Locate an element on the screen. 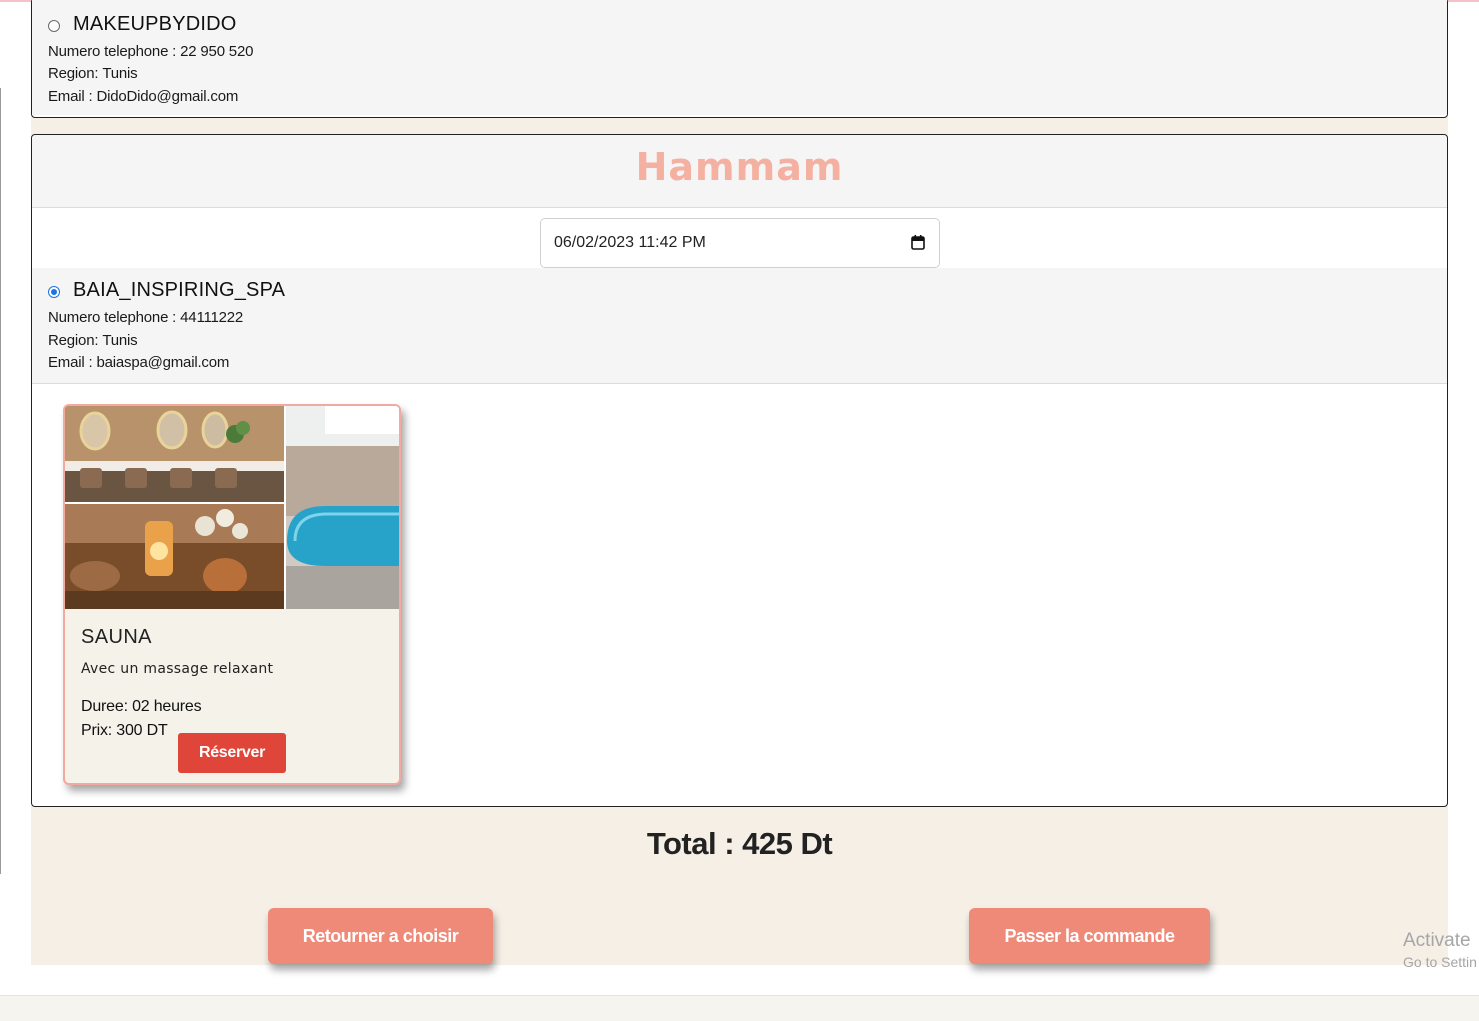 The image size is (1479, 1021). watermark-title: Activate is located at coordinates (1437, 940).